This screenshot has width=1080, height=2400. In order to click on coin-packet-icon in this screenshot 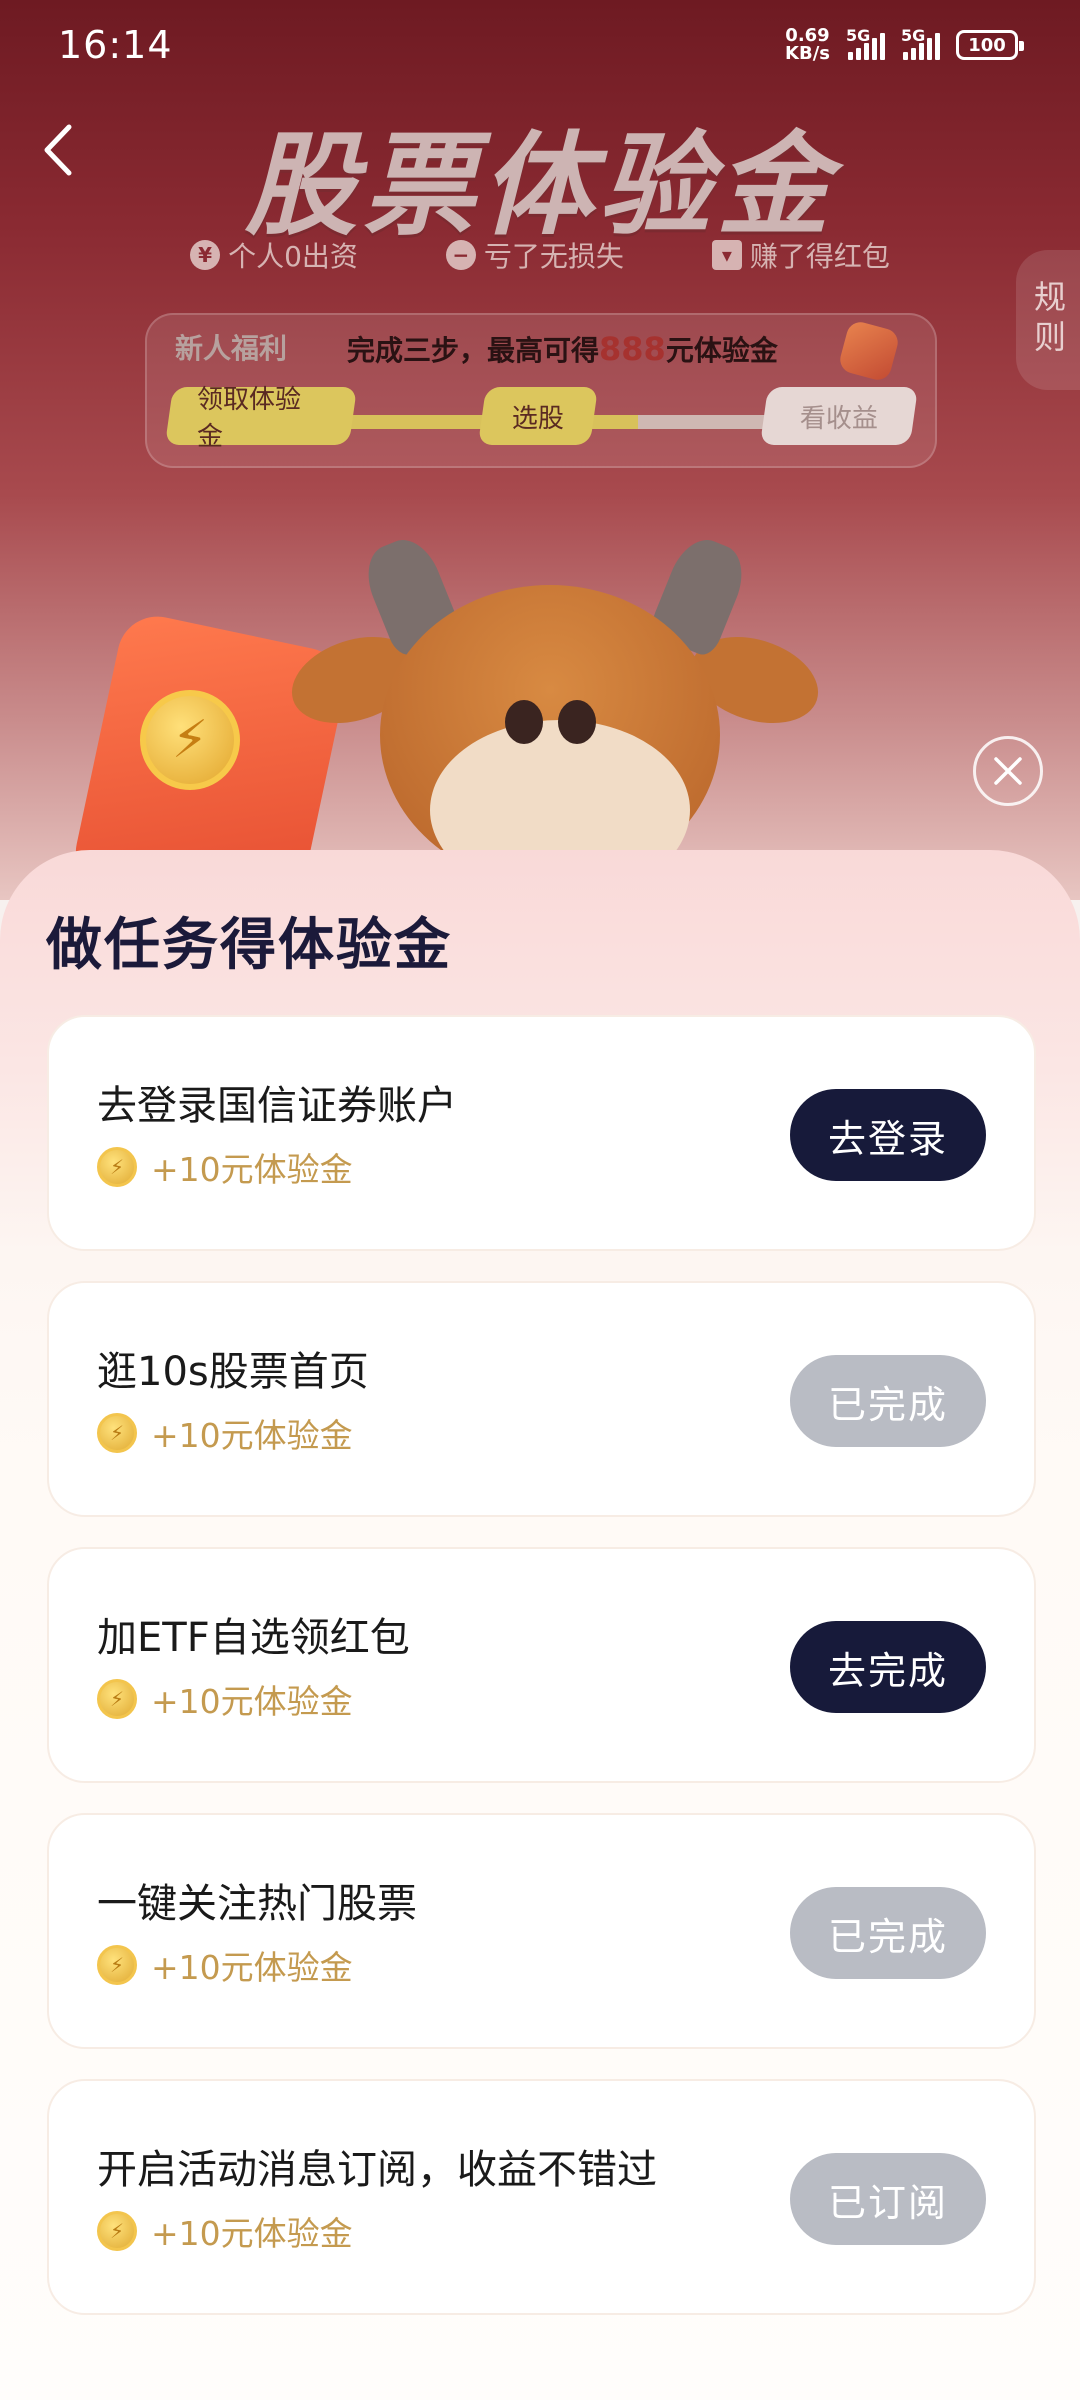, I will do `click(869, 351)`.